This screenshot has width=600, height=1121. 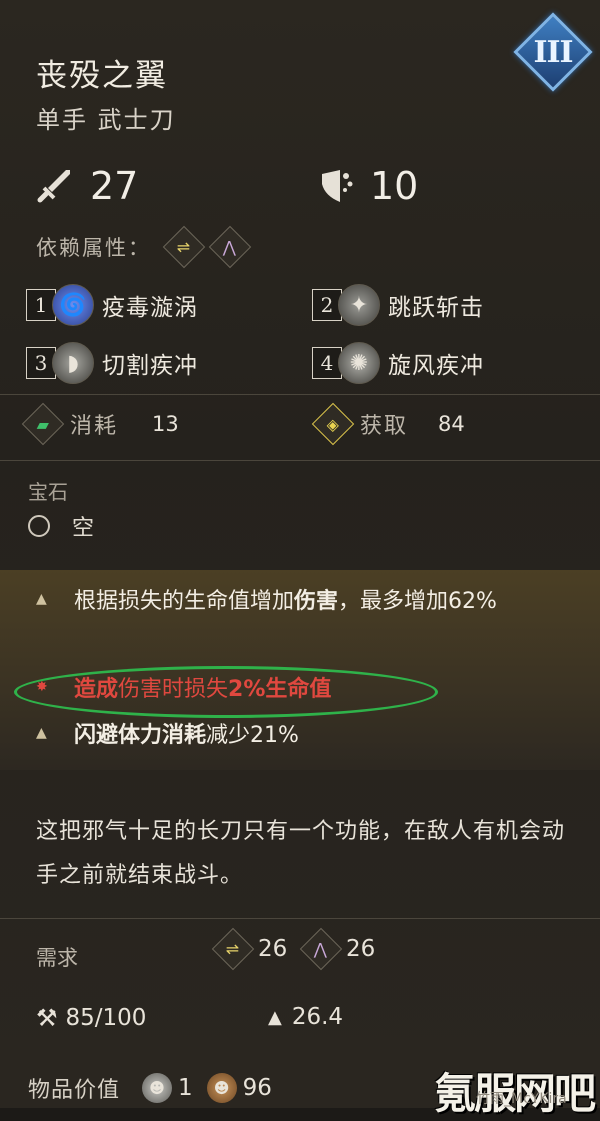 I want to click on item-name: 丧殁之翼, so click(x=102, y=76).